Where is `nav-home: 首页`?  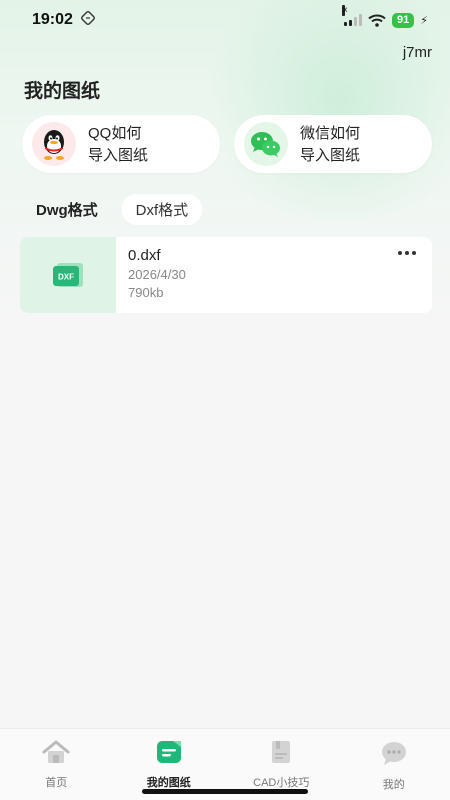 nav-home: 首页 is located at coordinates (56, 764).